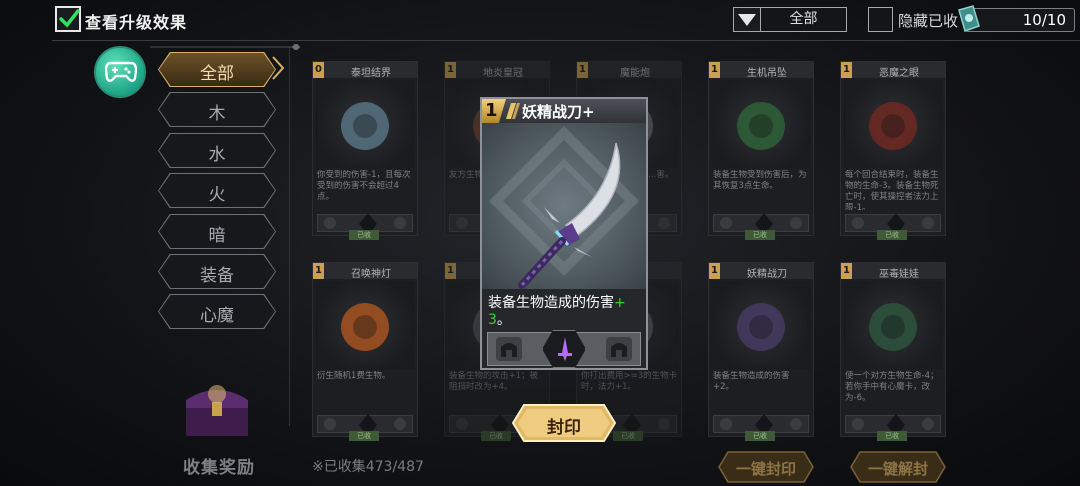  I want to click on category-tab-heart-demon: 心魔, so click(217, 311).